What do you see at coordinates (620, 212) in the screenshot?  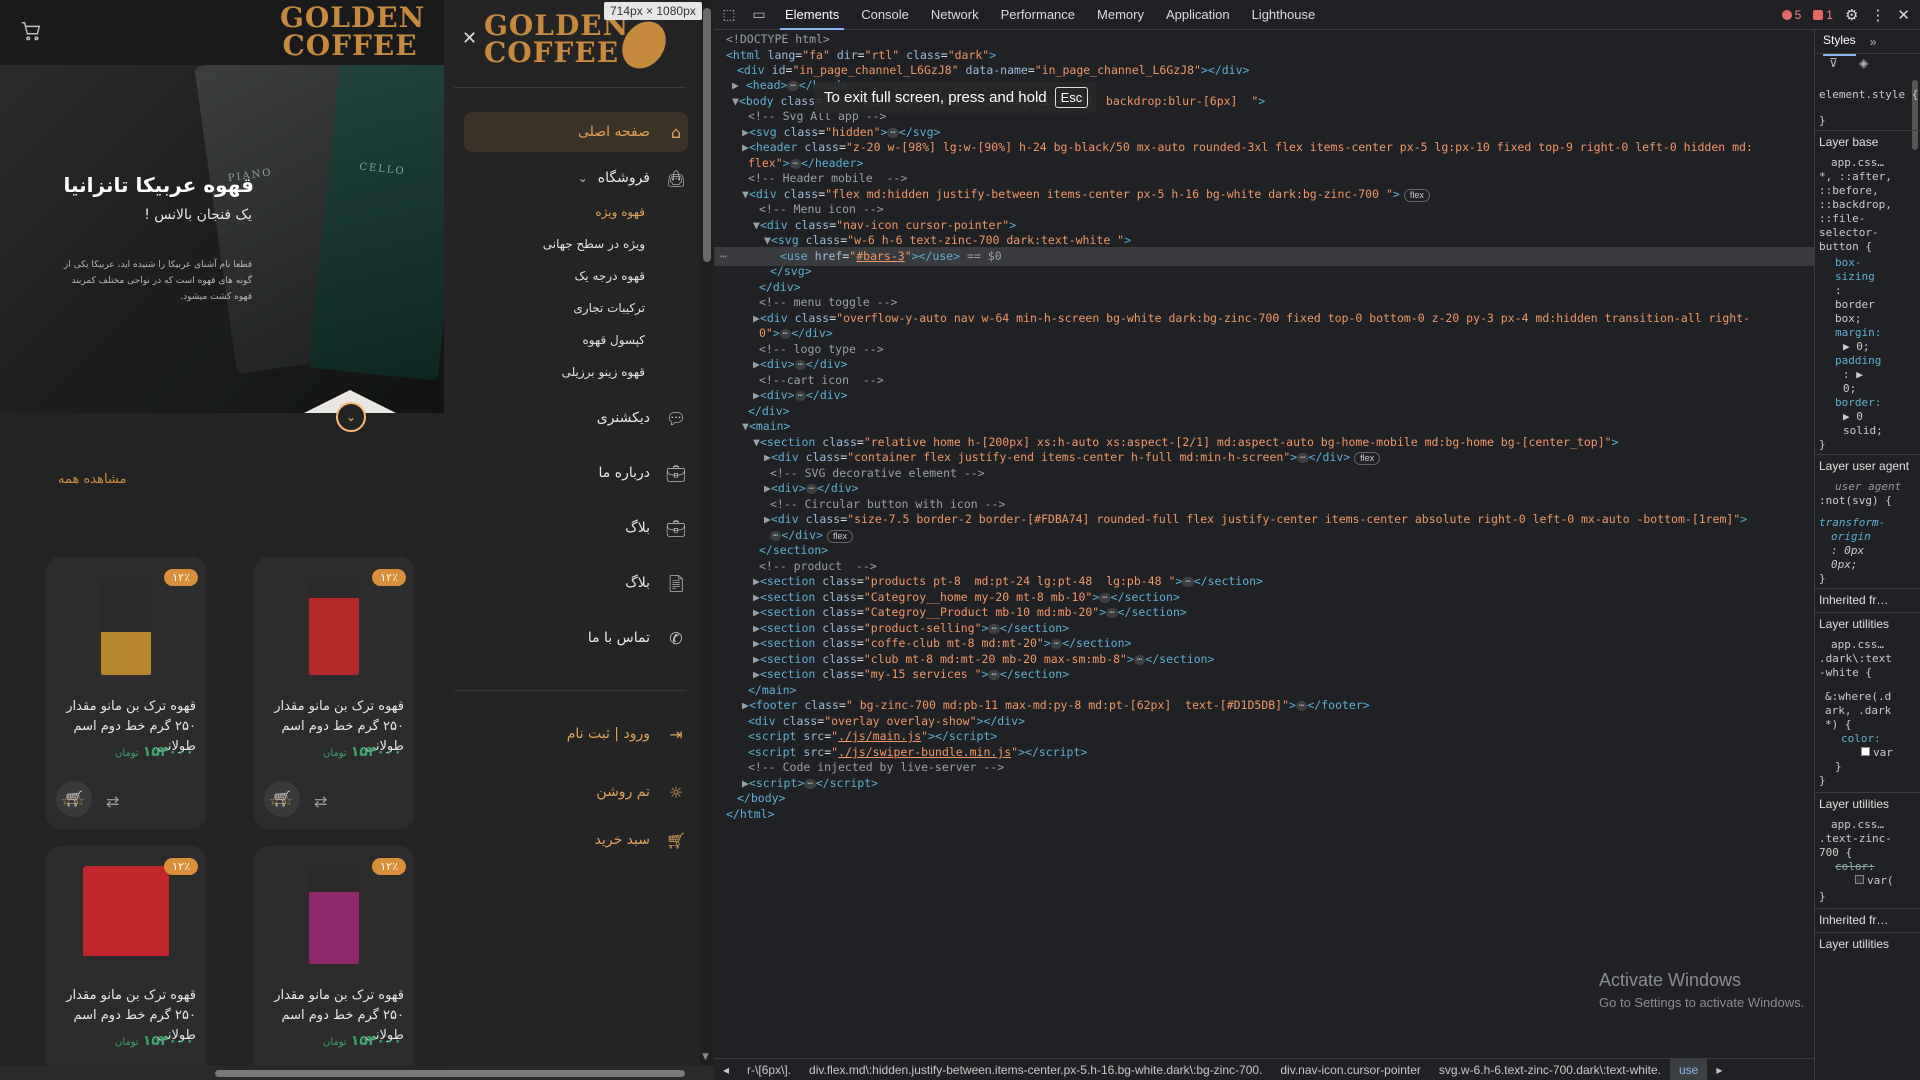 I see `submenu-item: قهوه ویژه` at bounding box center [620, 212].